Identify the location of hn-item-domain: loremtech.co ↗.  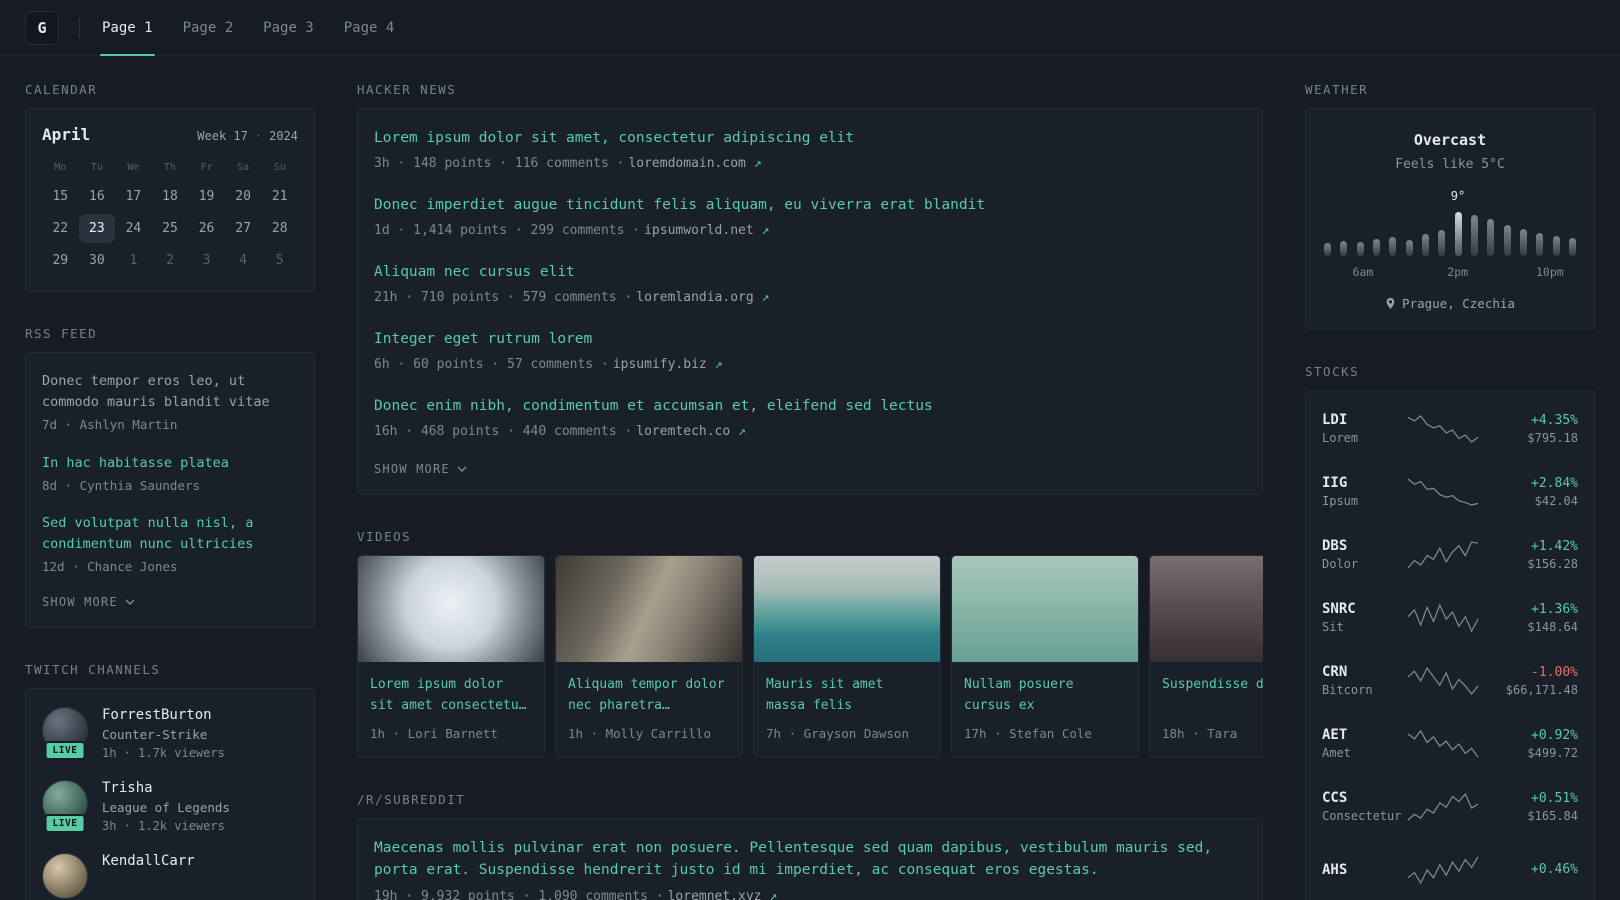
(691, 431).